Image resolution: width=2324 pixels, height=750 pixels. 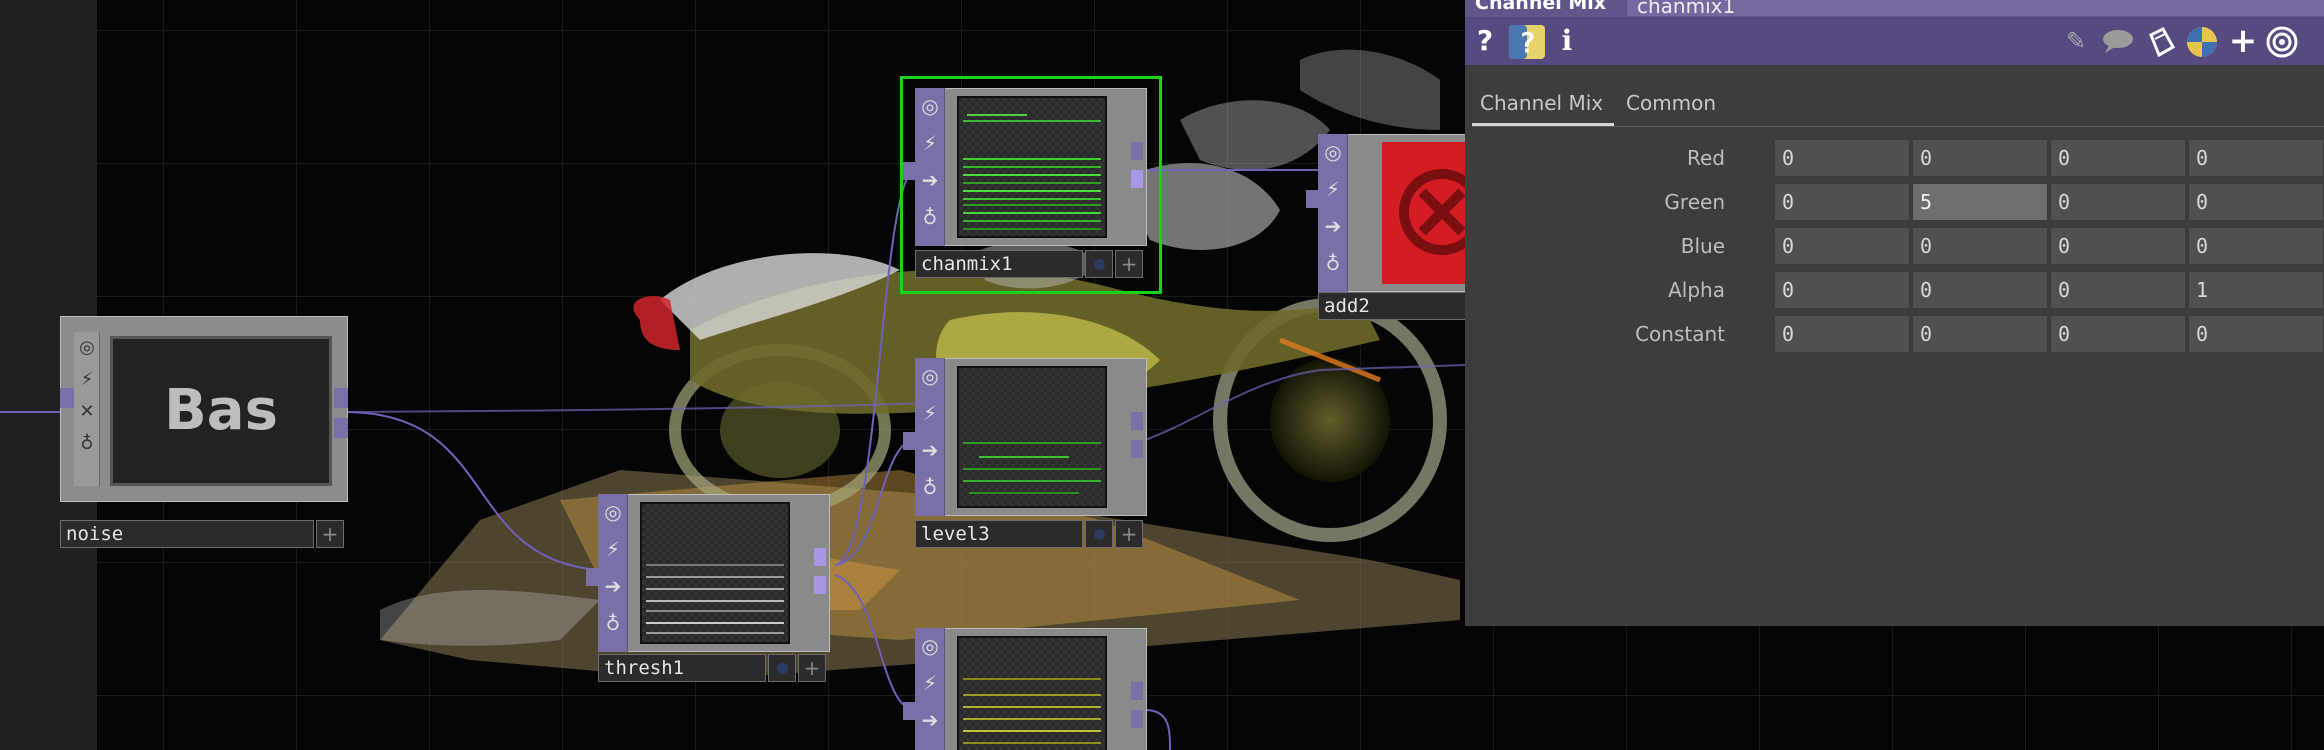 I want to click on node-name-label: chanmix1, so click(x=999, y=264).